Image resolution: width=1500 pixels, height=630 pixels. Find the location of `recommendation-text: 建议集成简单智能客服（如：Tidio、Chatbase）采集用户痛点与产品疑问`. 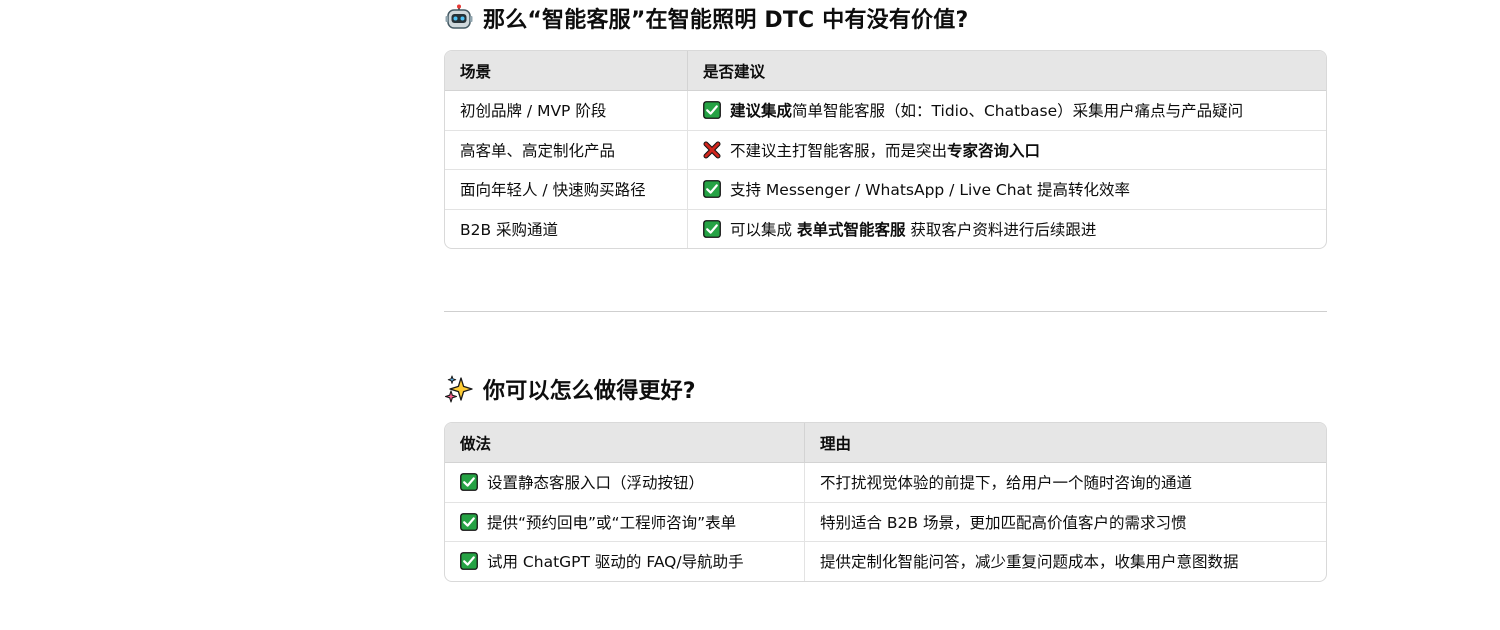

recommendation-text: 建议集成简单智能客服（如：Tidio、Chatbase）采集用户痛点与产品疑问 is located at coordinates (986, 110).